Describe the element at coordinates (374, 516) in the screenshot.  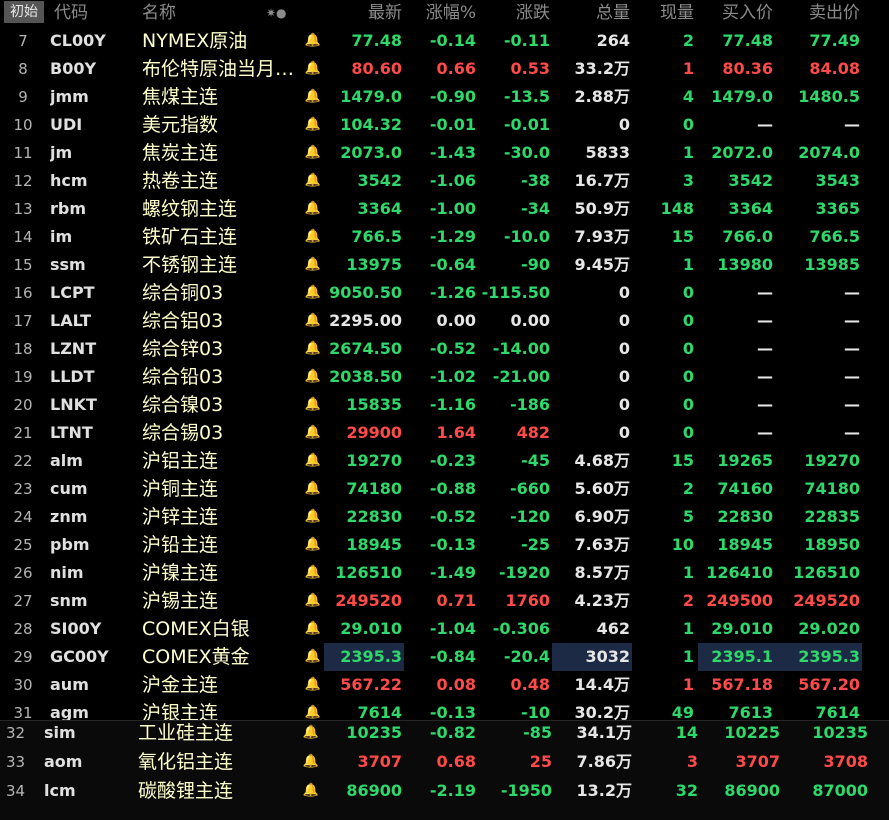
I see `last-price: 22830` at that location.